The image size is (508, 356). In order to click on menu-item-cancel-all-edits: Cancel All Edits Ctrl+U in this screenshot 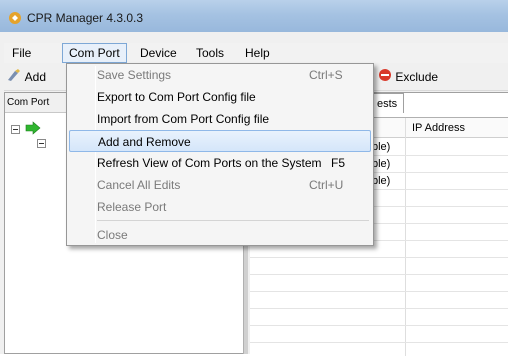, I will do `click(220, 185)`.